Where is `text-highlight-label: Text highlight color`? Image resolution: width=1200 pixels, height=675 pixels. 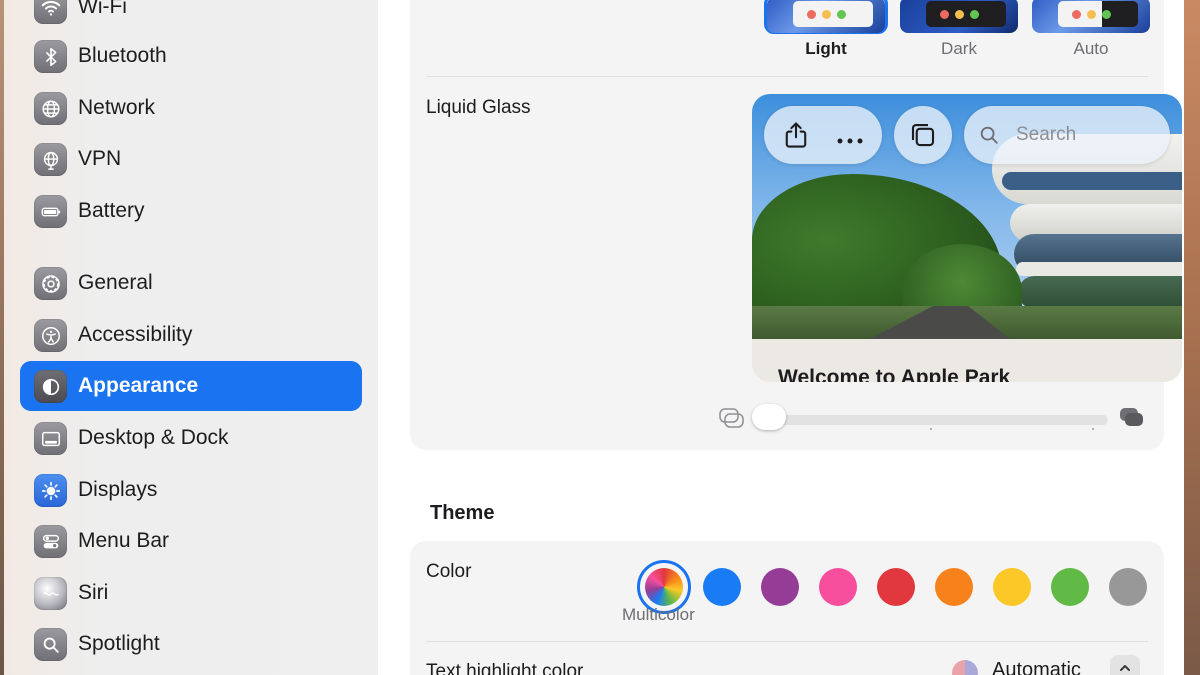 text-highlight-label: Text highlight color is located at coordinates (505, 668).